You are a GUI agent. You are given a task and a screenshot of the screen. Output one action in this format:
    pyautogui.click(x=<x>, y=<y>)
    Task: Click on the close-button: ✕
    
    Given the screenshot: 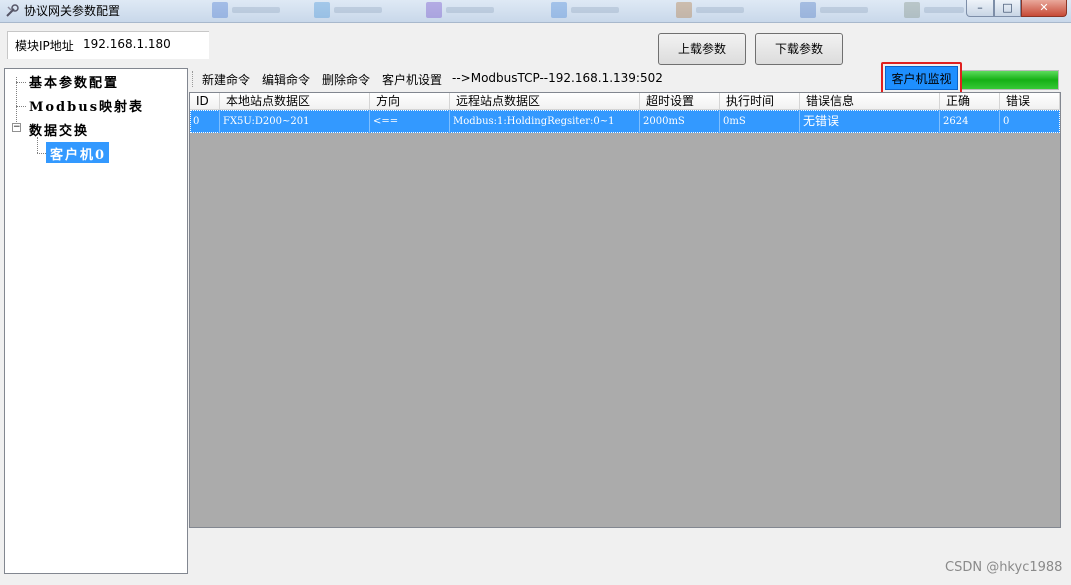 What is the action you would take?
    pyautogui.click(x=1044, y=8)
    